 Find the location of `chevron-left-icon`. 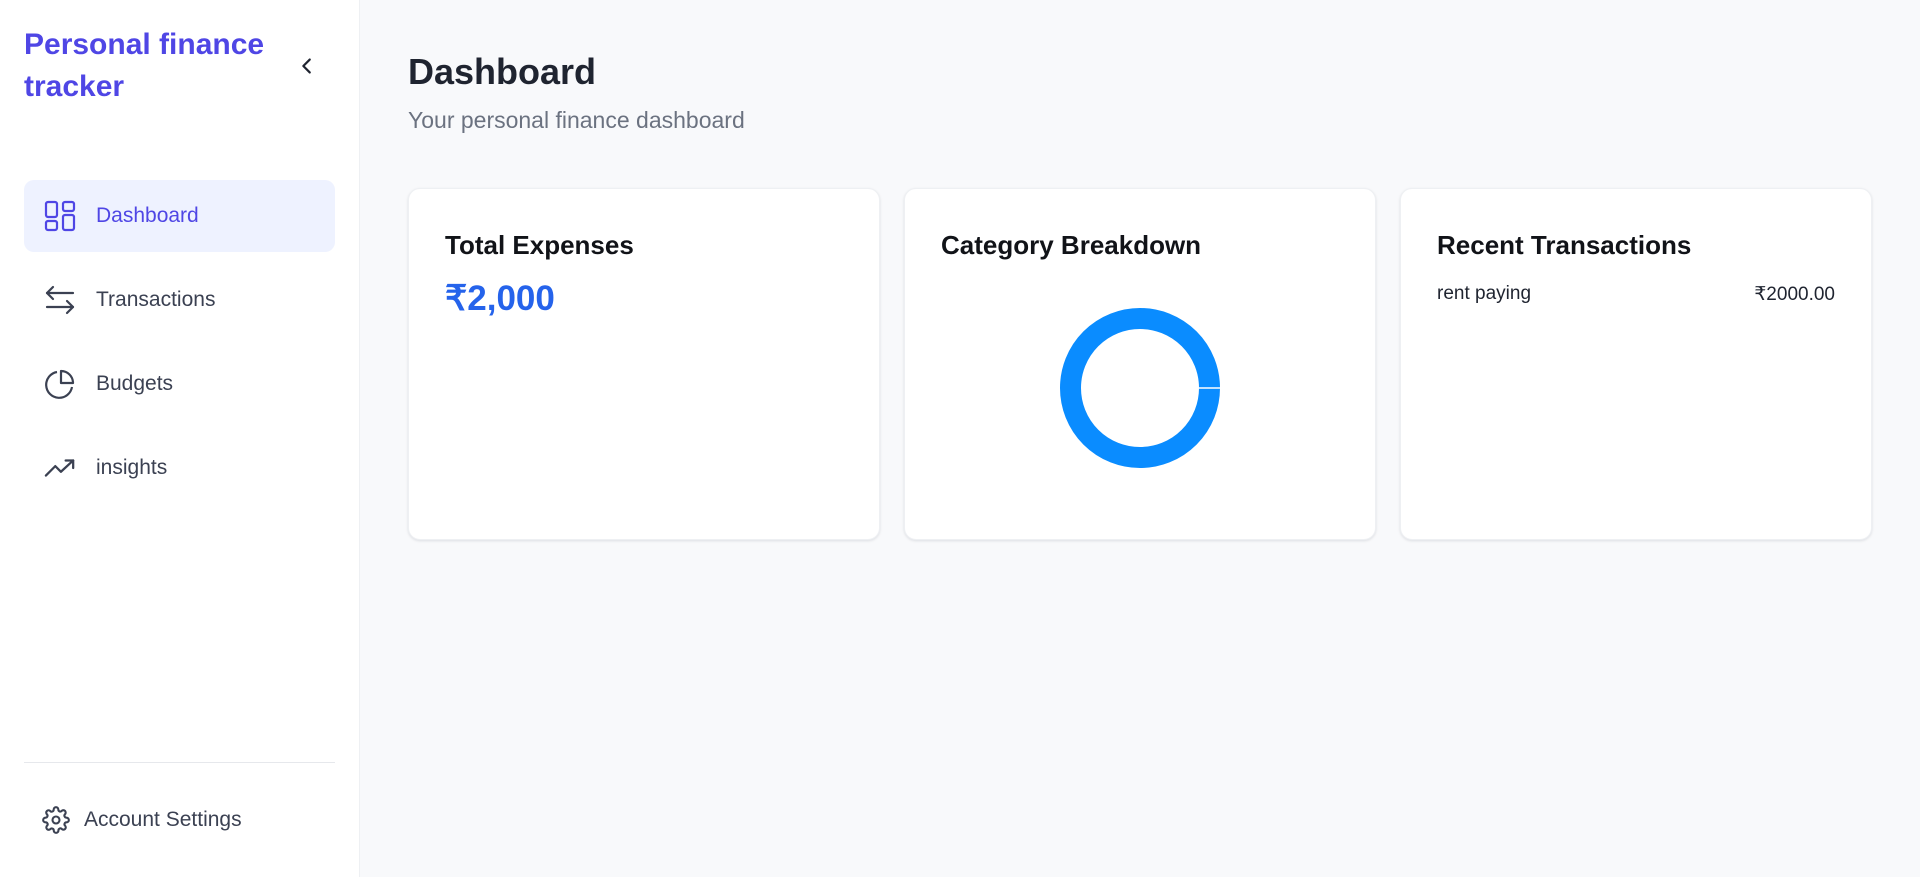

chevron-left-icon is located at coordinates (307, 66).